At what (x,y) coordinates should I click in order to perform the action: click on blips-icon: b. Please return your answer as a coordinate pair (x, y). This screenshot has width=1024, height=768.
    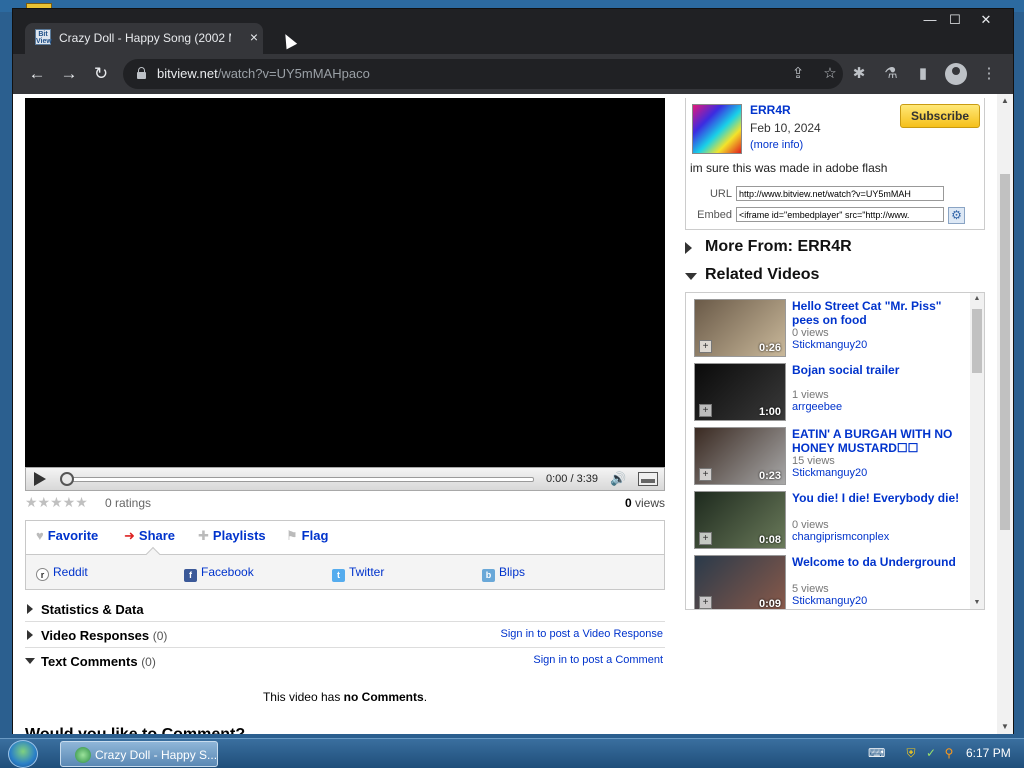
    Looking at the image, I should click on (488, 575).